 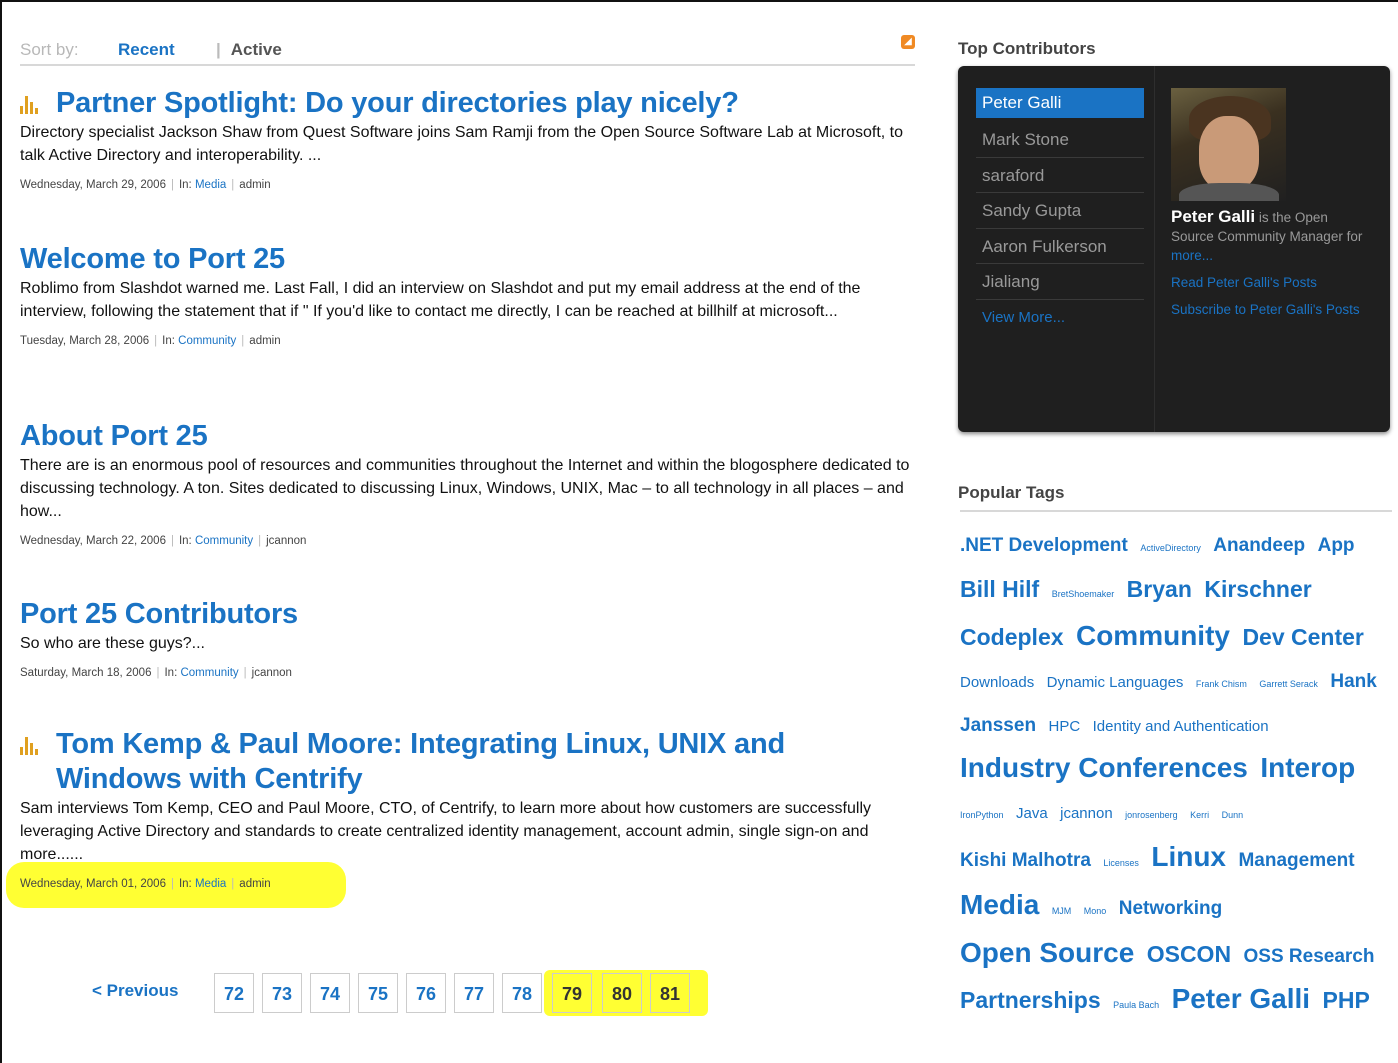 What do you see at coordinates (670, 993) in the screenshot?
I see `page-link: 81` at bounding box center [670, 993].